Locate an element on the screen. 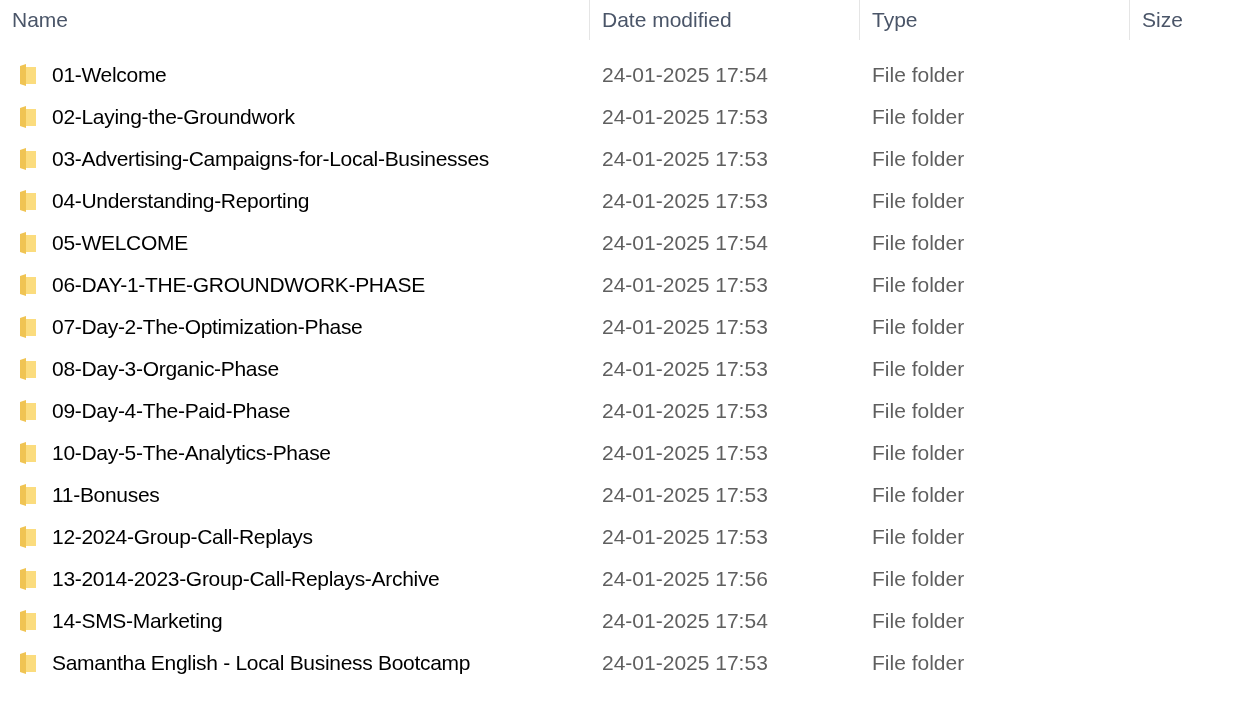 This screenshot has width=1244, height=712. file-name: 04-Understanding-Reporting is located at coordinates (181, 201).